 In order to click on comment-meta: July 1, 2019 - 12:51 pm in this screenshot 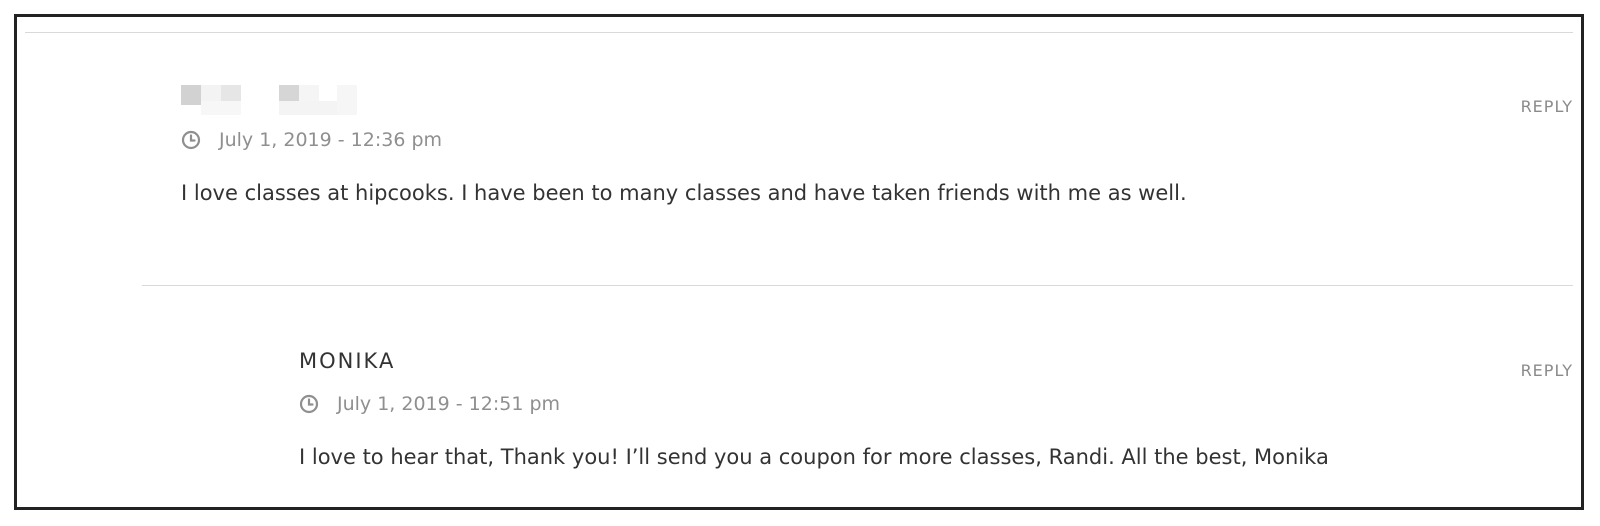, I will do `click(936, 404)`.